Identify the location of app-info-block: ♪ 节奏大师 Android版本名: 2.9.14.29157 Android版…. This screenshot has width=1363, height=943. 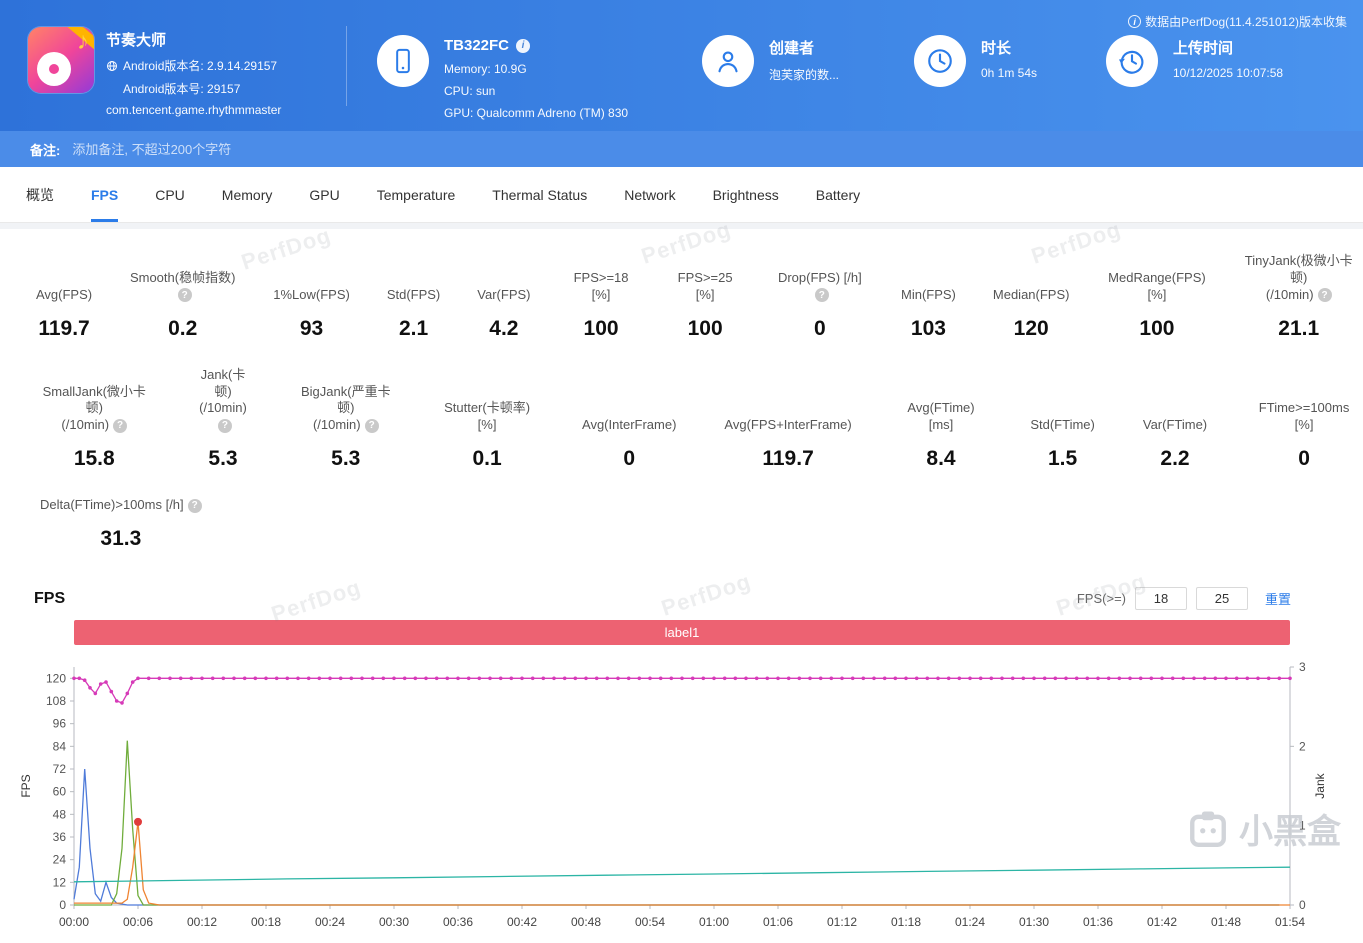
(187, 79).